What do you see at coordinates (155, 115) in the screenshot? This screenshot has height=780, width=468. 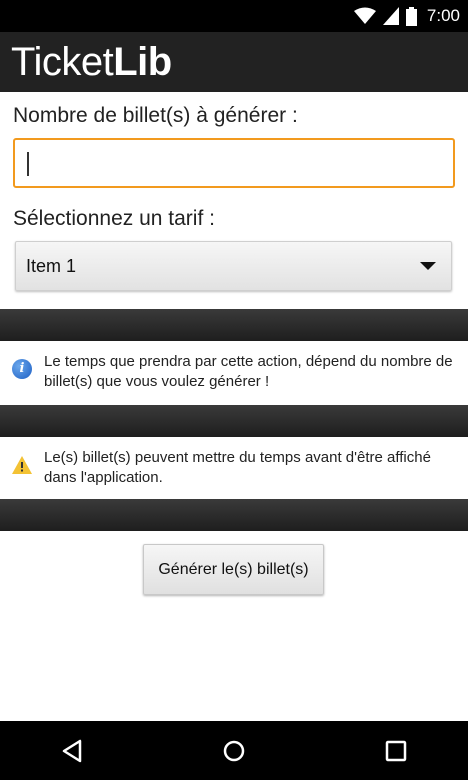 I see `quantity-label: Nombre de billet(s) à générer :` at bounding box center [155, 115].